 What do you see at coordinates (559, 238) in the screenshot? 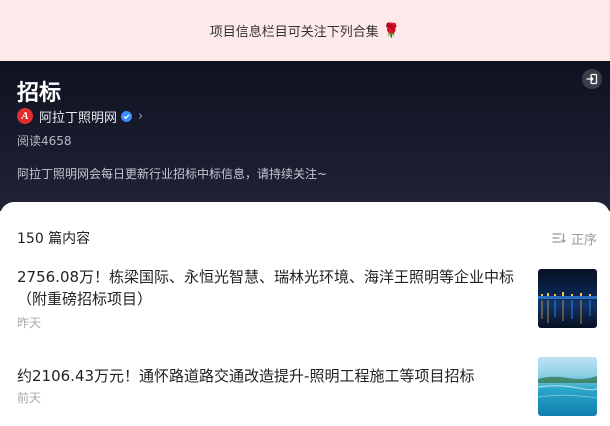
I see `sort-icon` at bounding box center [559, 238].